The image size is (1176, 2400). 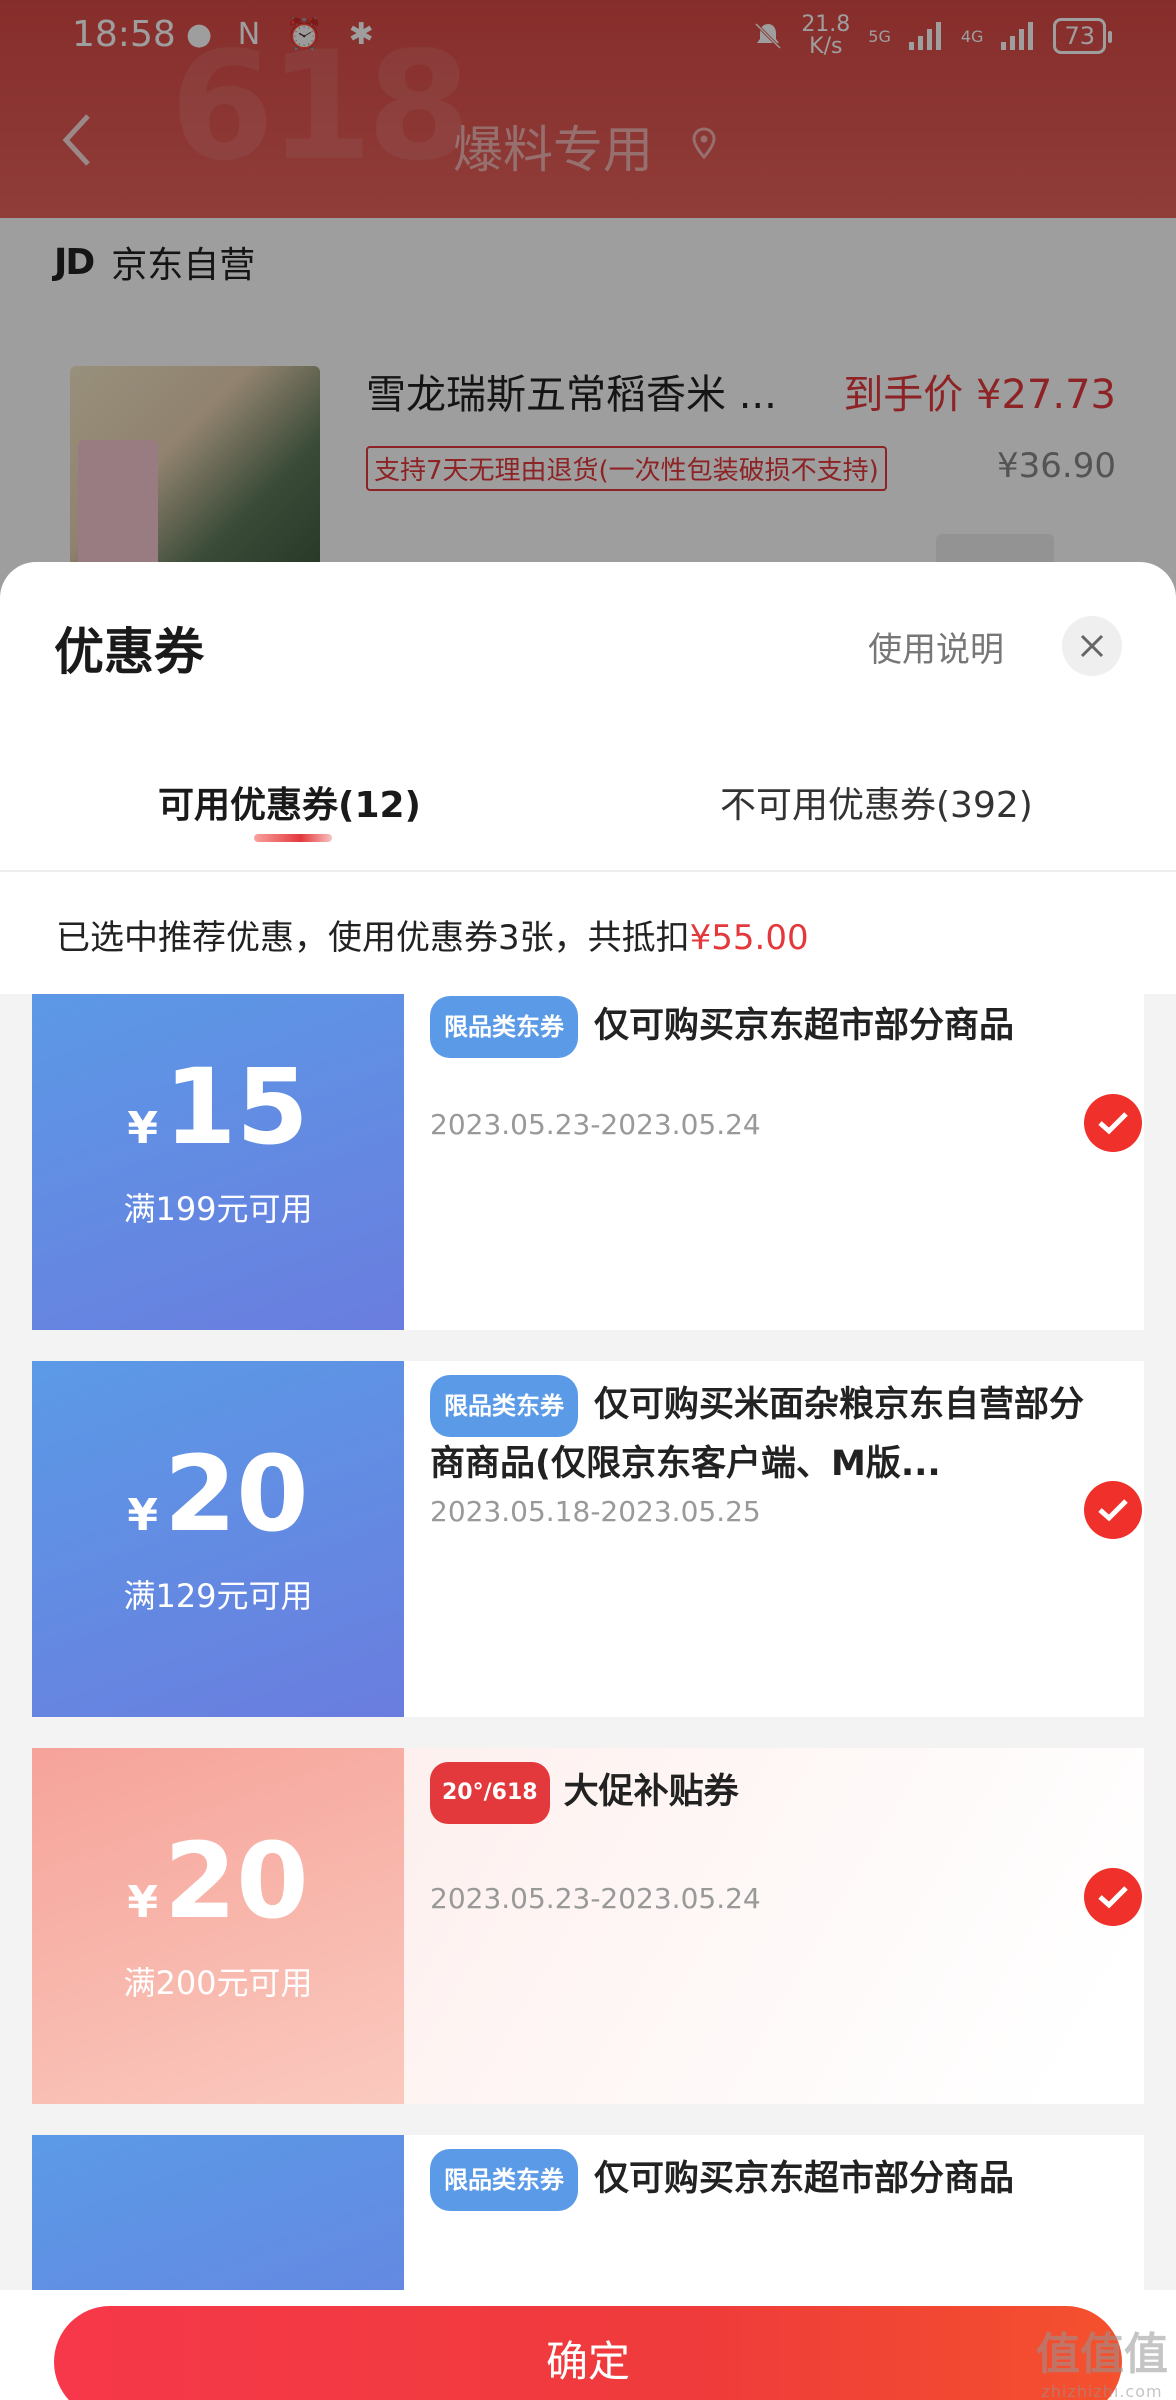 I want to click on coupon-threshold: 满129元可用, so click(x=218, y=1596).